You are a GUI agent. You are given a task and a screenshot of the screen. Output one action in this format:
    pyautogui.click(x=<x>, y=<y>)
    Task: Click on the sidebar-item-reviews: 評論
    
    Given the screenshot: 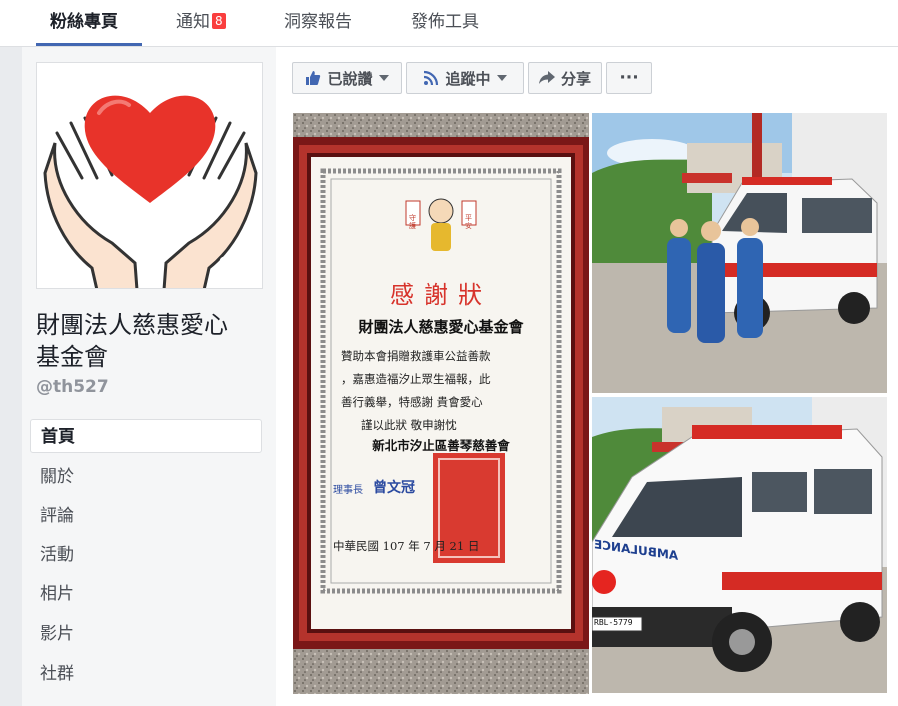 What is the action you would take?
    pyautogui.click(x=146, y=516)
    